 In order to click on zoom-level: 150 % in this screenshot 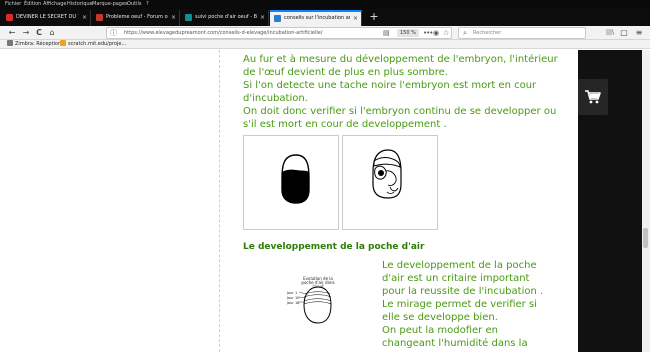, I will do `click(408, 33)`.